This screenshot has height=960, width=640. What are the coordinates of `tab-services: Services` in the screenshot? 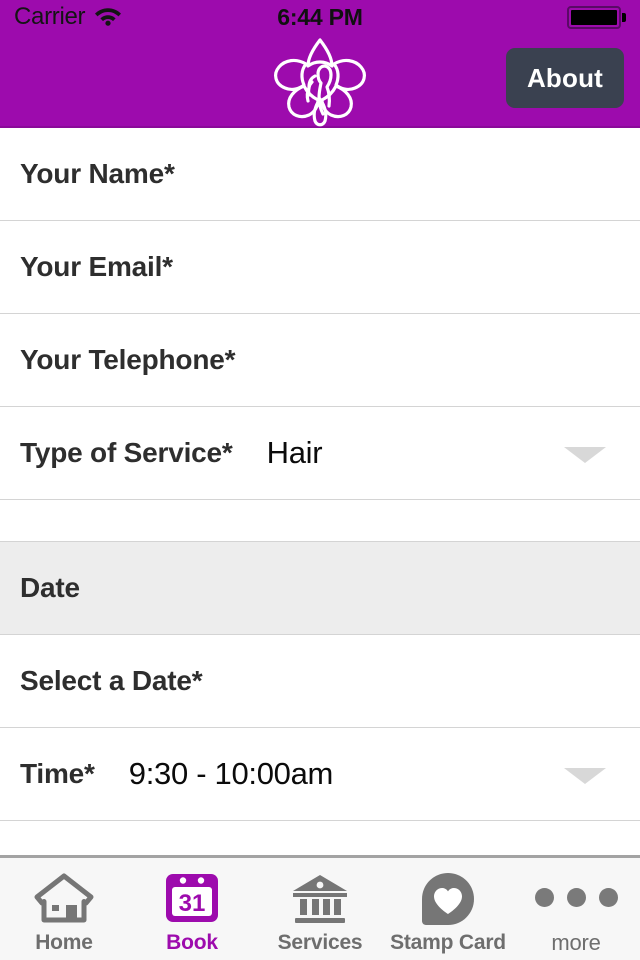 It's located at (320, 909).